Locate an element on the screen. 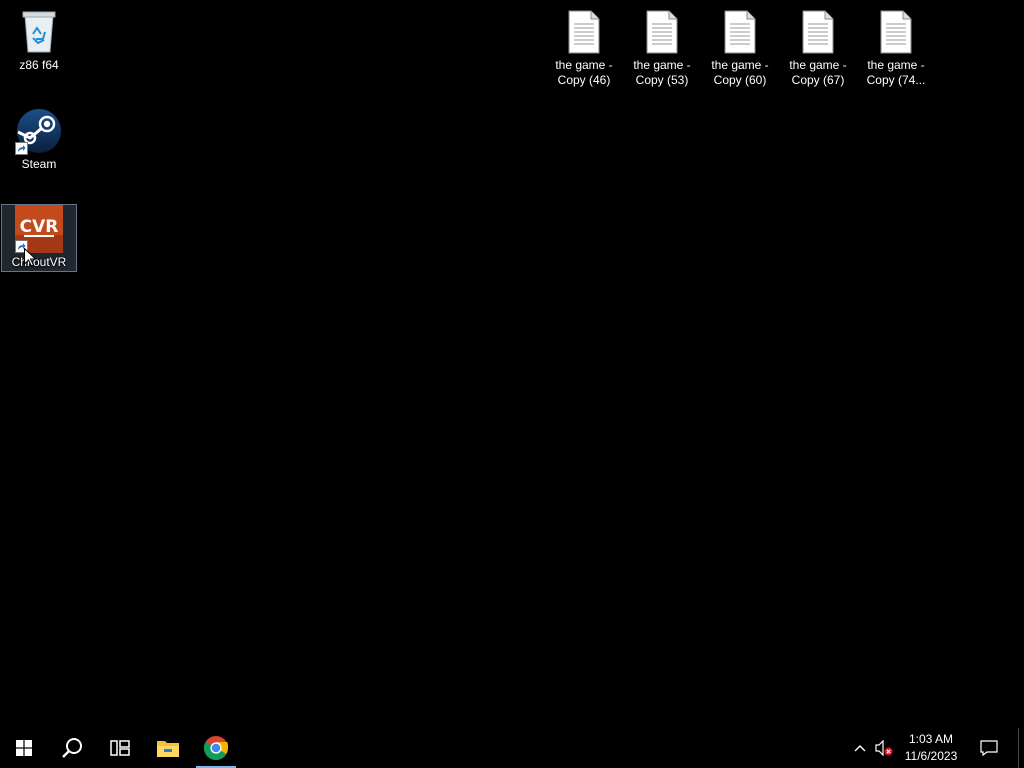 The width and height of the screenshot is (1024, 768). action-center-button is located at coordinates (989, 748).